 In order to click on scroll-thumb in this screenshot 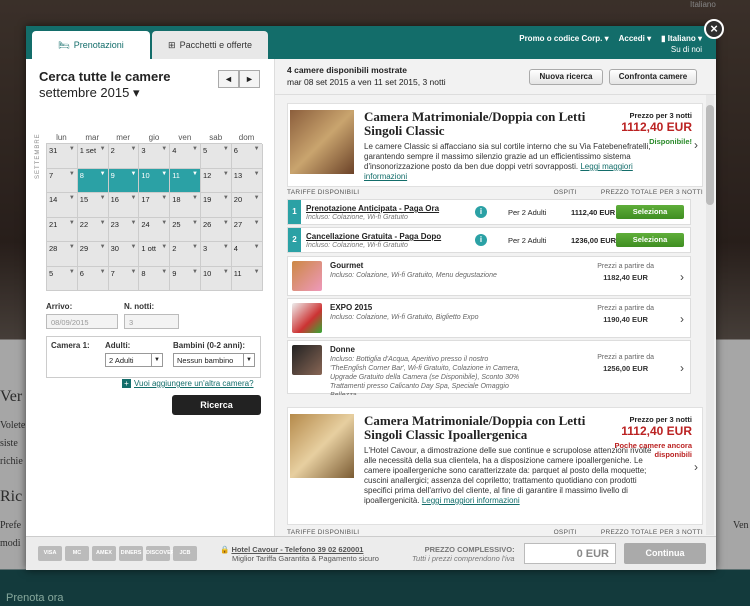, I will do `click(710, 155)`.